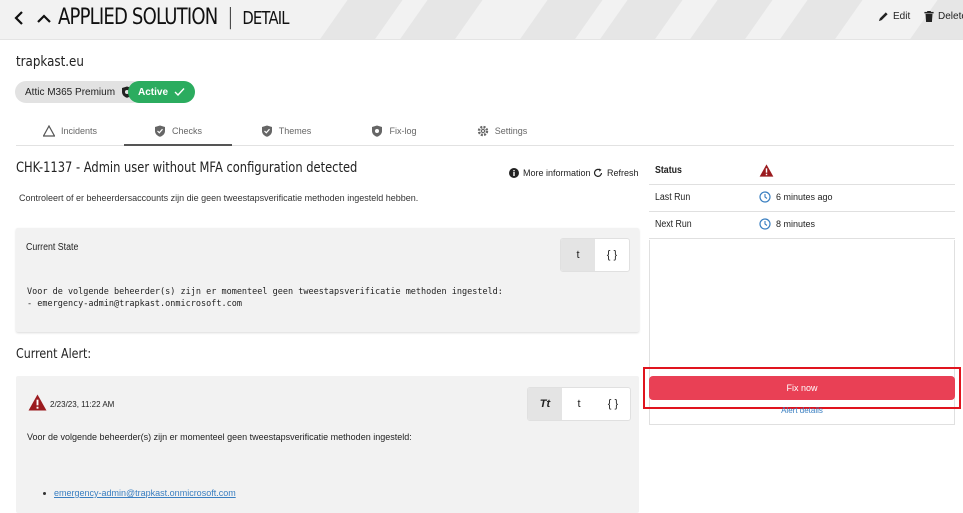 This screenshot has height=513, width=963. Describe the element at coordinates (52, 247) in the screenshot. I see `current-state-title: Current State` at that location.